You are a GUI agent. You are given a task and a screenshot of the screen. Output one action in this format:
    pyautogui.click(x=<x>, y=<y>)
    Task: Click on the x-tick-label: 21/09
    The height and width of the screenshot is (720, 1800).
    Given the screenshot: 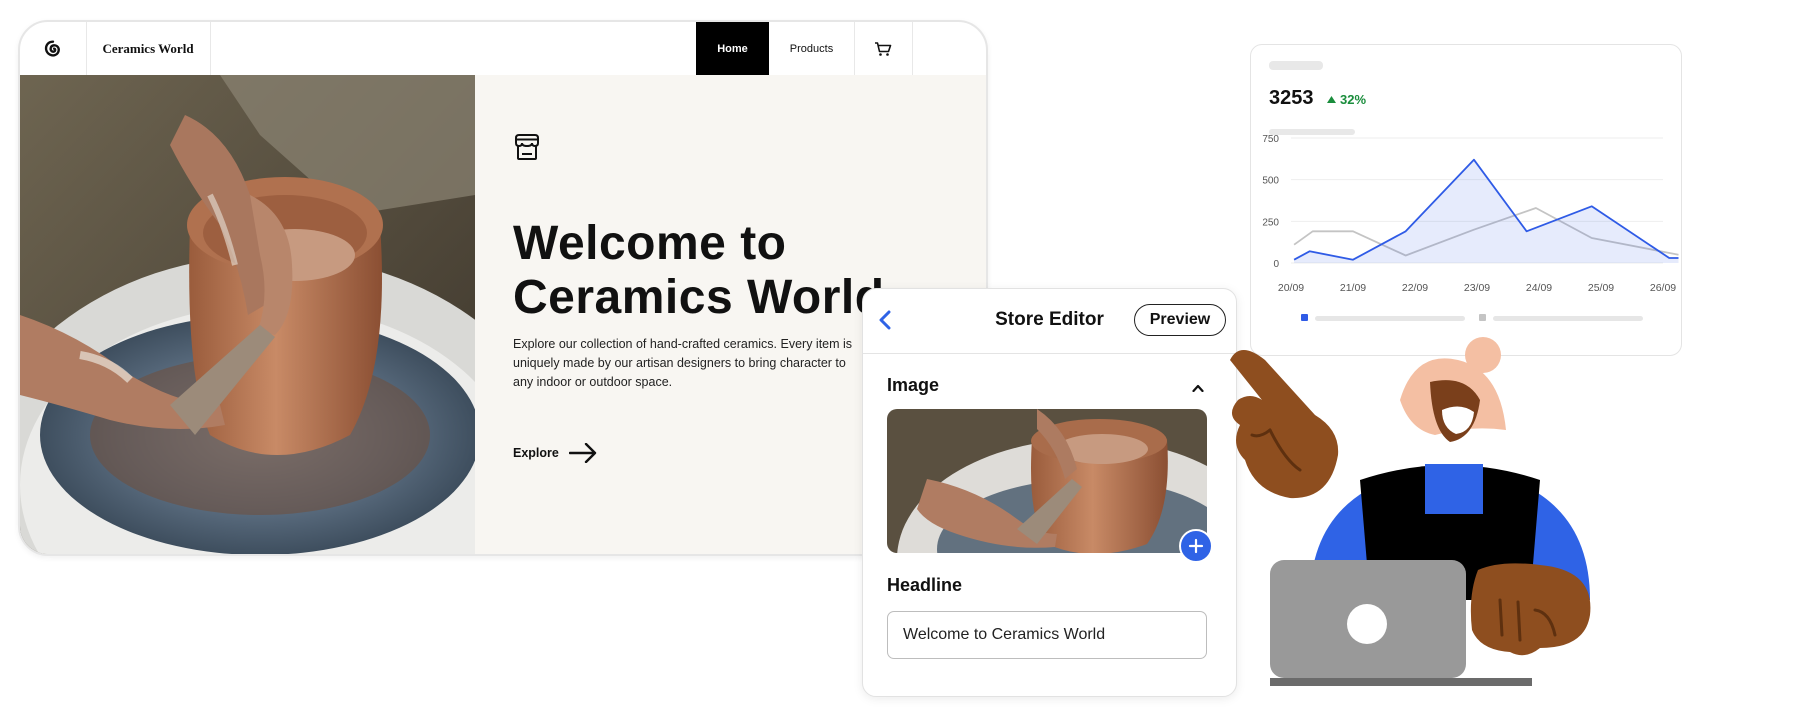 What is the action you would take?
    pyautogui.click(x=1353, y=288)
    